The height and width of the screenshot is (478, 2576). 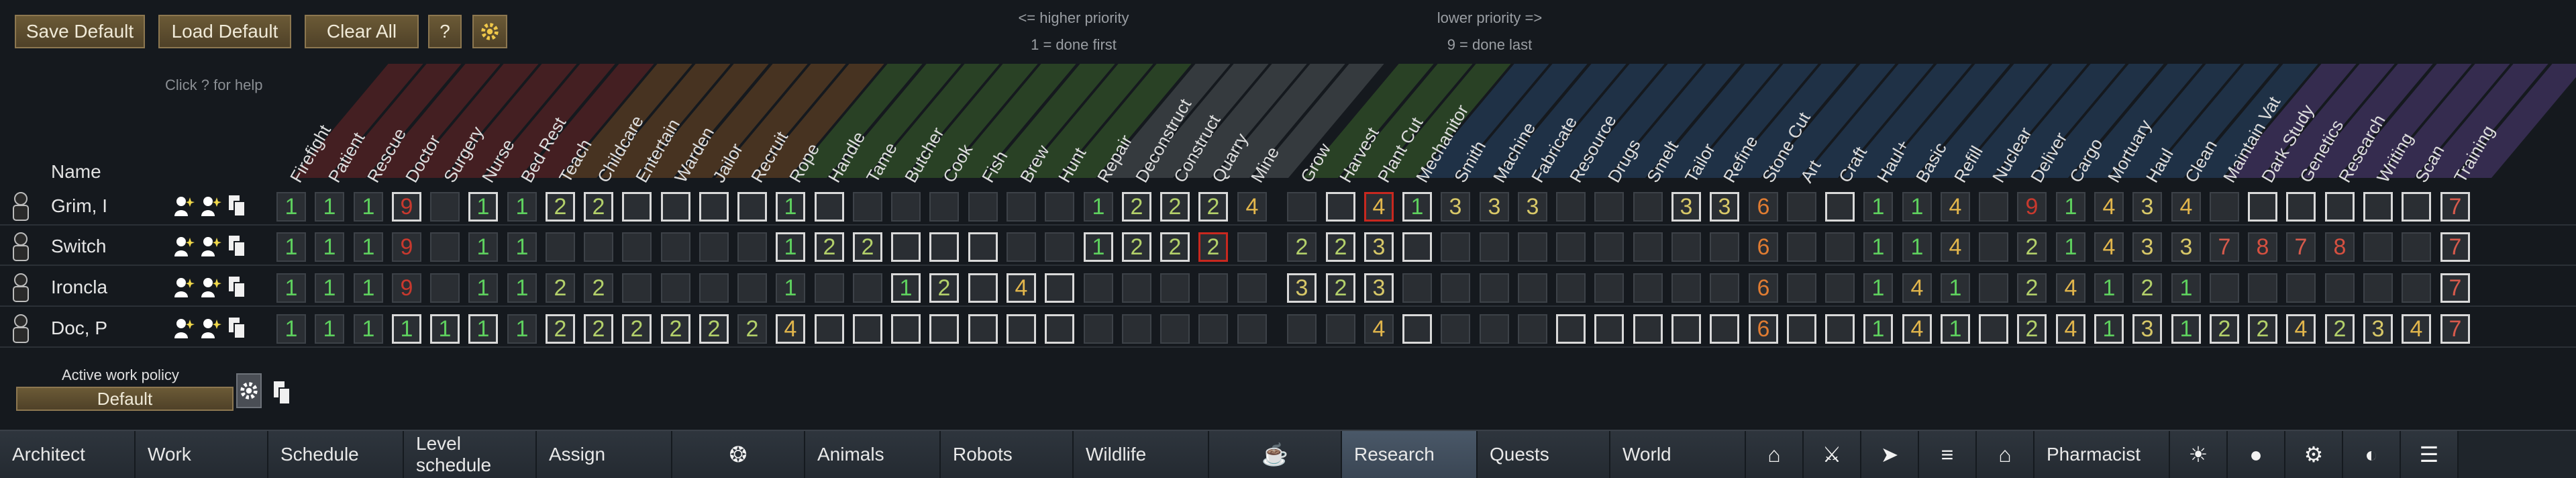 What do you see at coordinates (81, 287) in the screenshot?
I see `pawn-name: Ironcla` at bounding box center [81, 287].